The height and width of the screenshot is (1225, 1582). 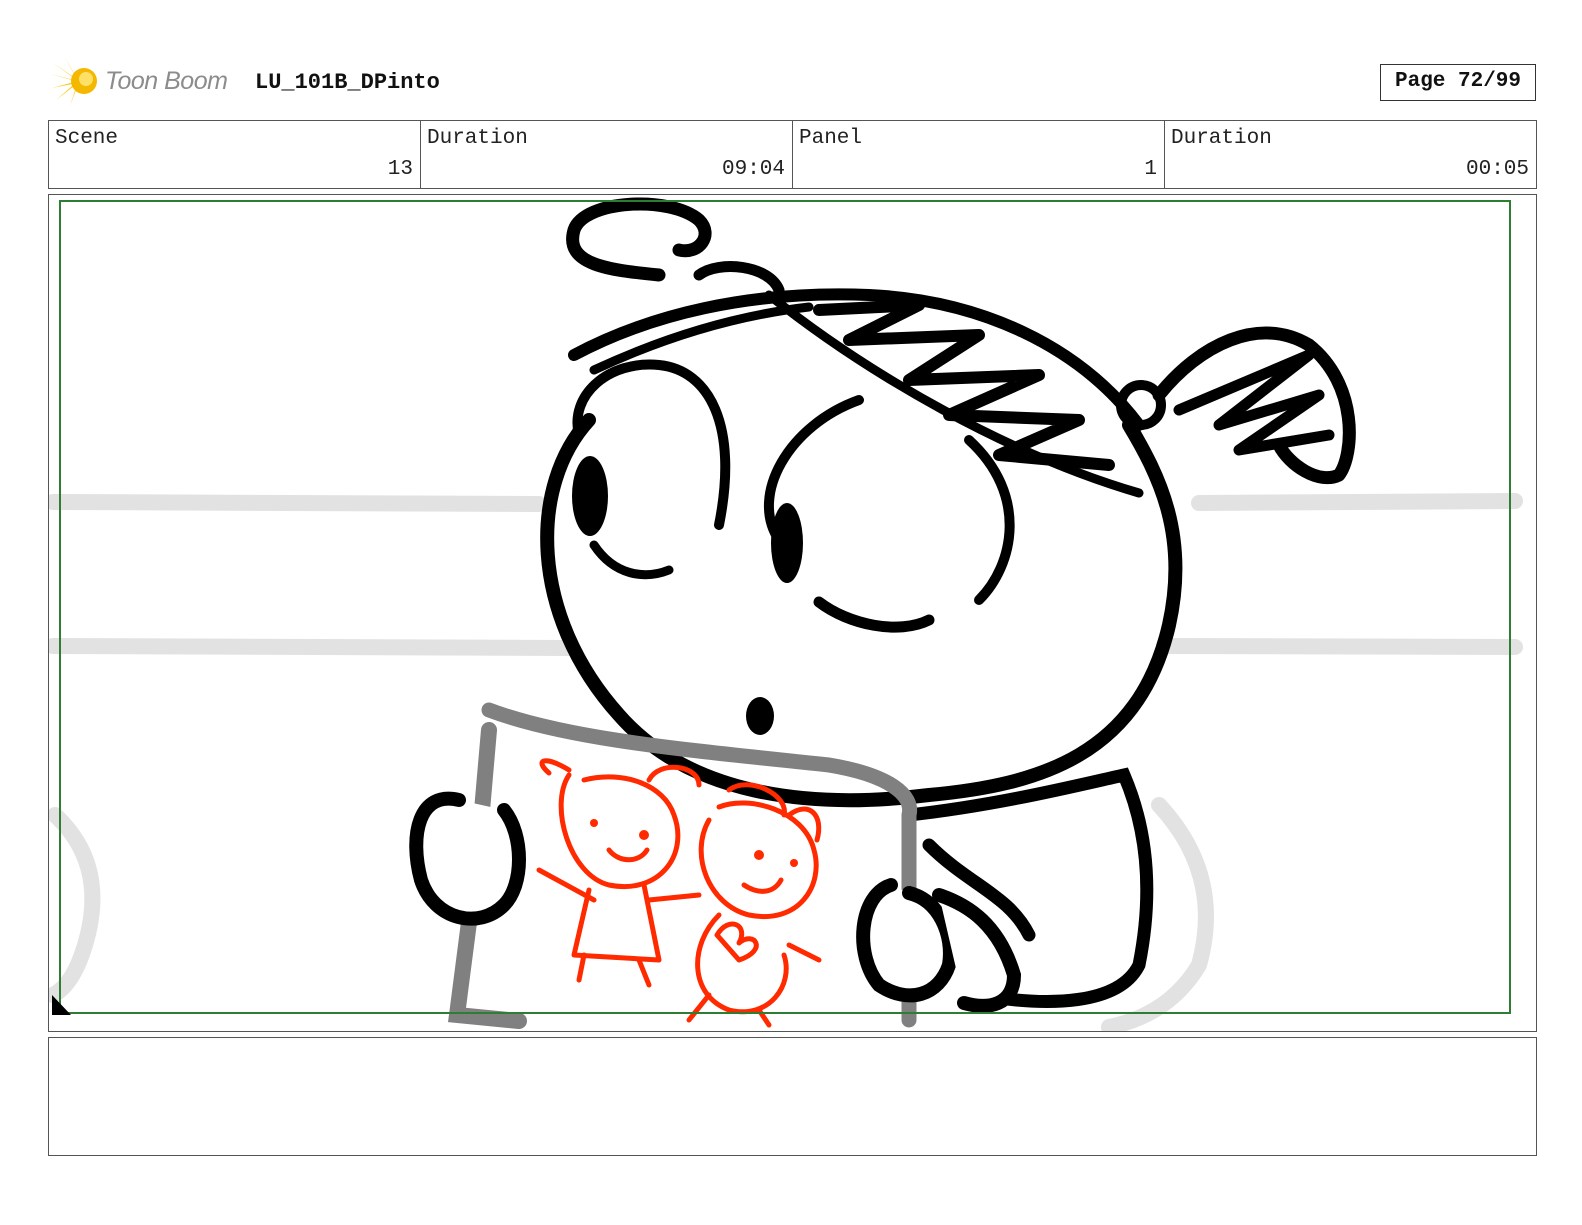 I want to click on panel-cell: Panel 1, so click(x=979, y=154).